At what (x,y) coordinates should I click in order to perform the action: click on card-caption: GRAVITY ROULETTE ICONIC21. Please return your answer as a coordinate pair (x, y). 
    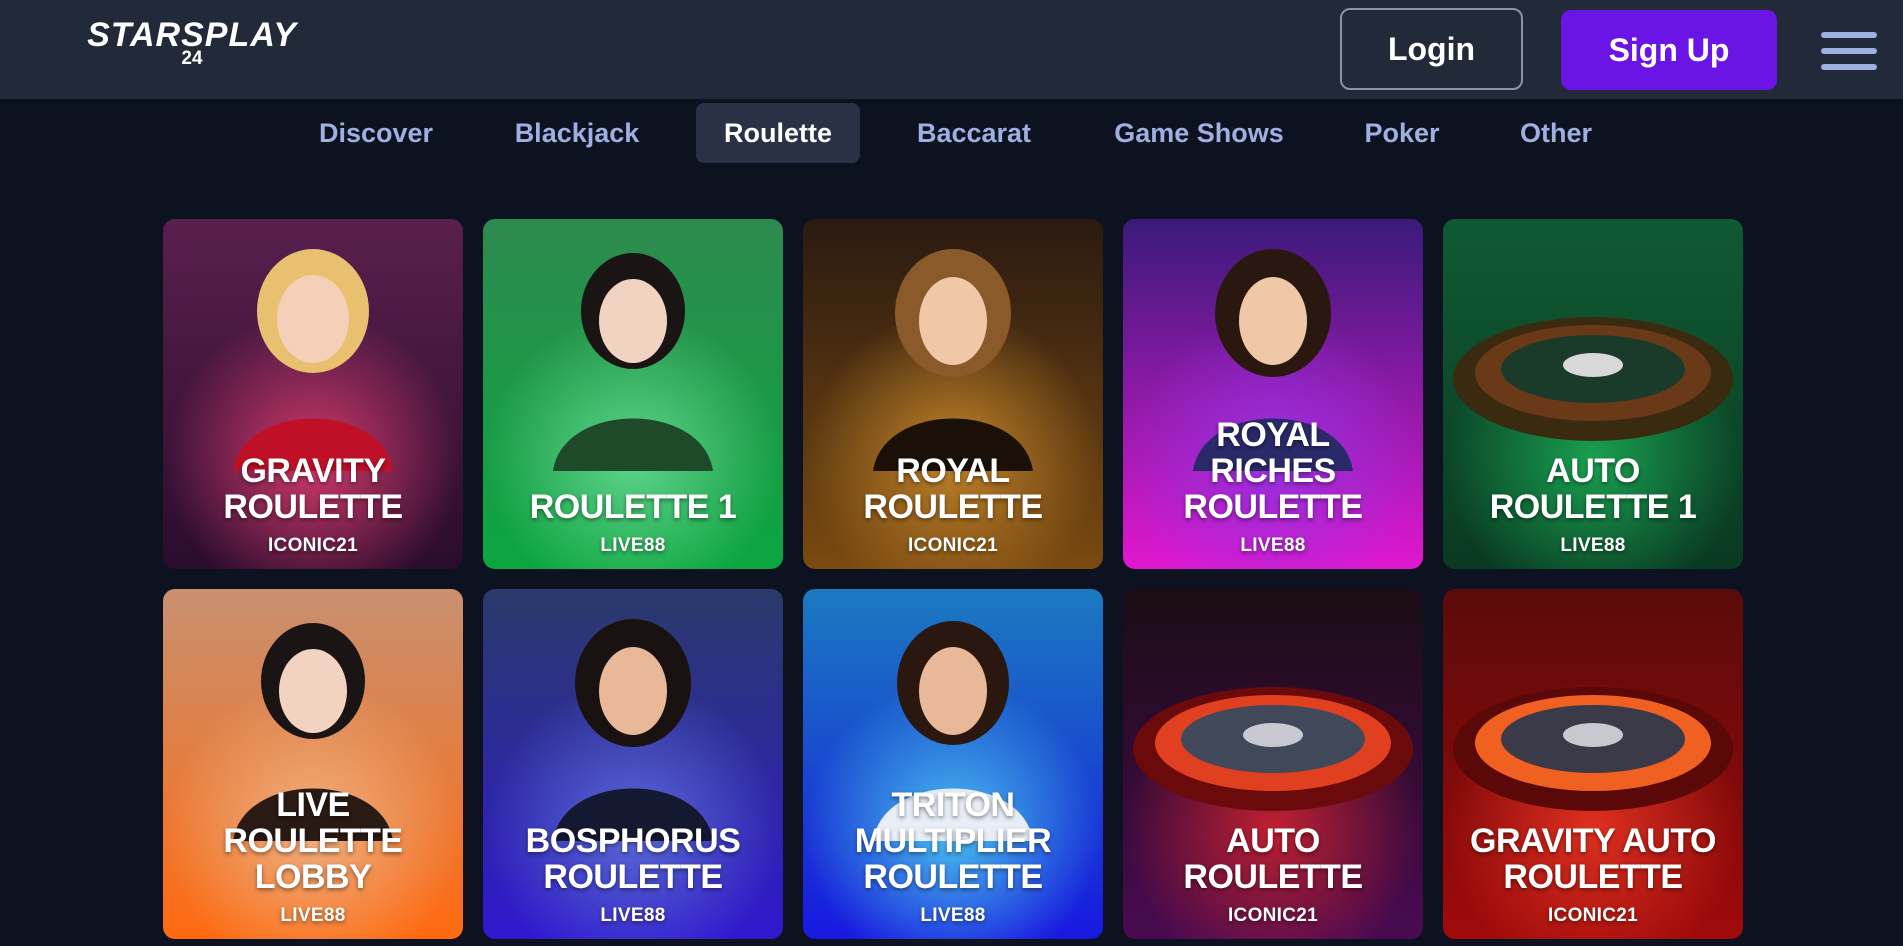
    Looking at the image, I should click on (313, 505).